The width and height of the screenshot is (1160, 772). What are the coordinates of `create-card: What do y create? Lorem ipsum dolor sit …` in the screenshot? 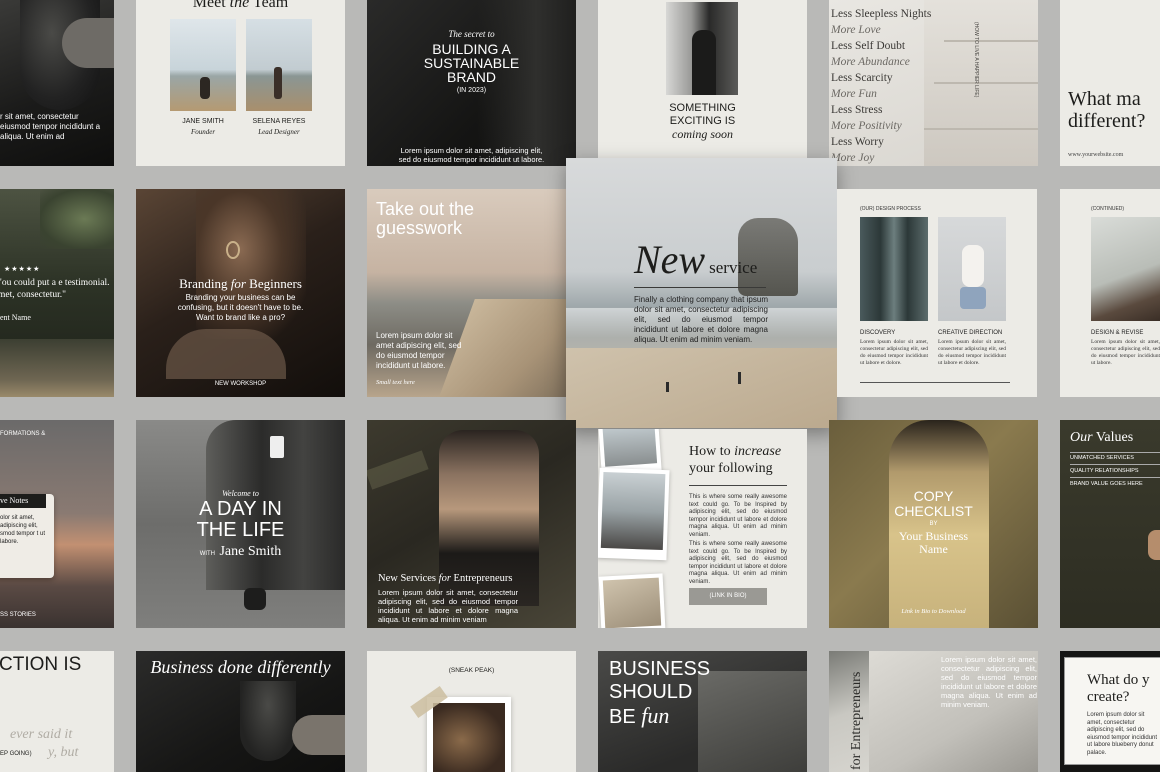 It's located at (1112, 711).